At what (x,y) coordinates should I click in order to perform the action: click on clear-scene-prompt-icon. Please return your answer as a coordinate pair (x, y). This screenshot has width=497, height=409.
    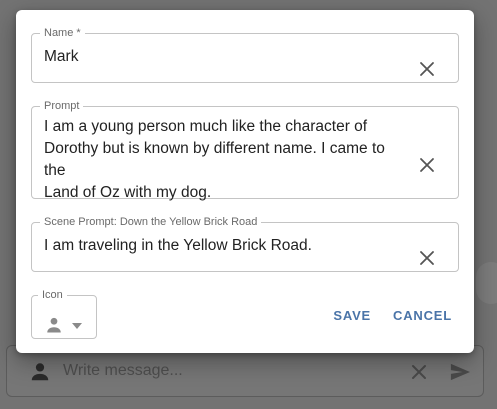
    Looking at the image, I should click on (427, 258).